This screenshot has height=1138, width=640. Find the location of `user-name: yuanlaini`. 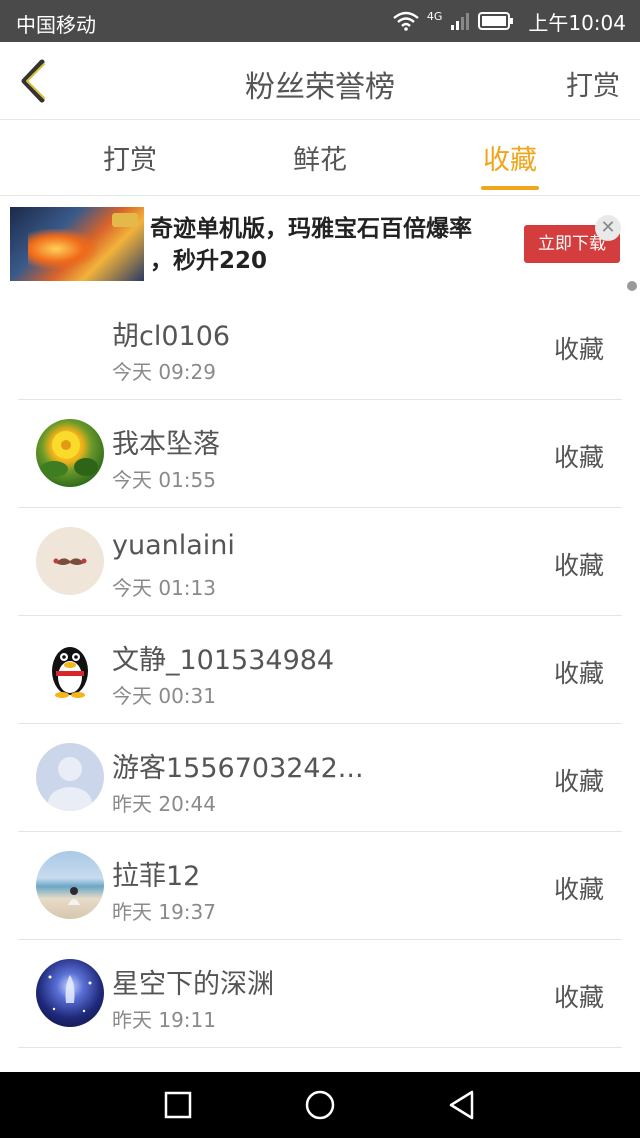

user-name: yuanlaini is located at coordinates (173, 545).